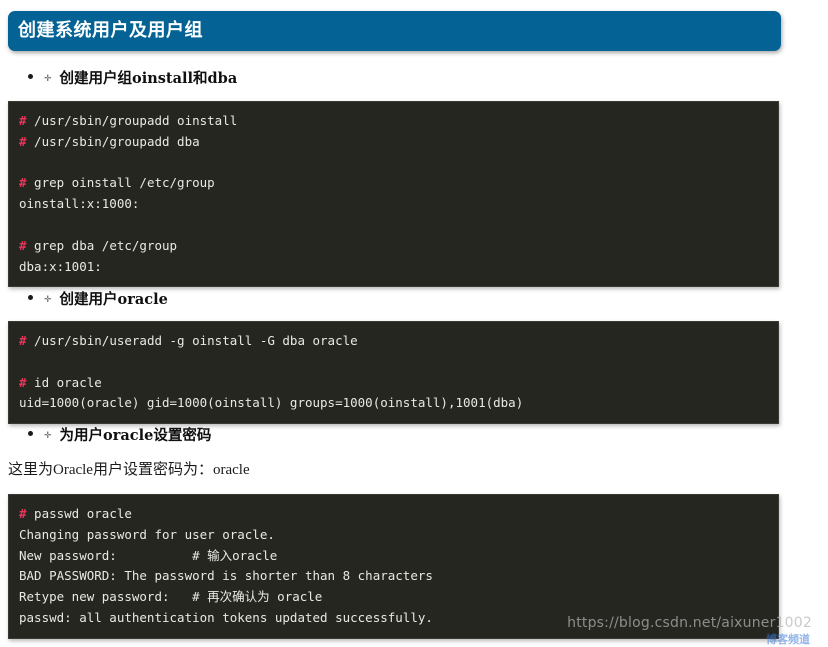 This screenshot has height=647, width=828. Describe the element at coordinates (393, 267) in the screenshot. I see `code-line: dba:x:1001:` at that location.